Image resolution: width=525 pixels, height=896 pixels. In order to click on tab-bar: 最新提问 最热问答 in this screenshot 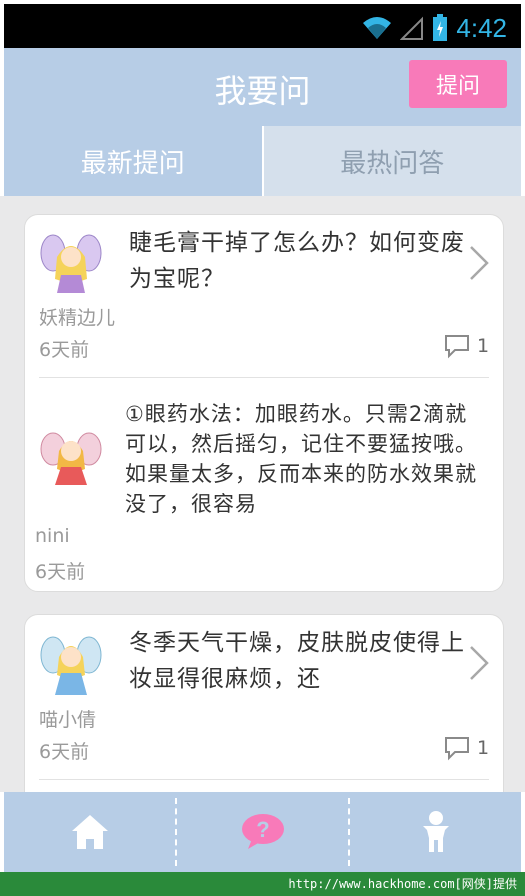, I will do `click(262, 161)`.